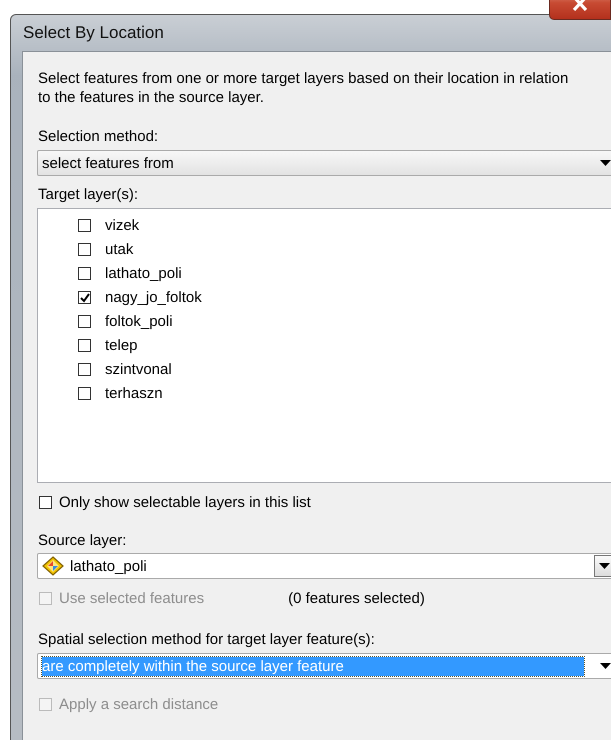  What do you see at coordinates (131, 598) in the screenshot?
I see `checkbox-label: Use selected features` at bounding box center [131, 598].